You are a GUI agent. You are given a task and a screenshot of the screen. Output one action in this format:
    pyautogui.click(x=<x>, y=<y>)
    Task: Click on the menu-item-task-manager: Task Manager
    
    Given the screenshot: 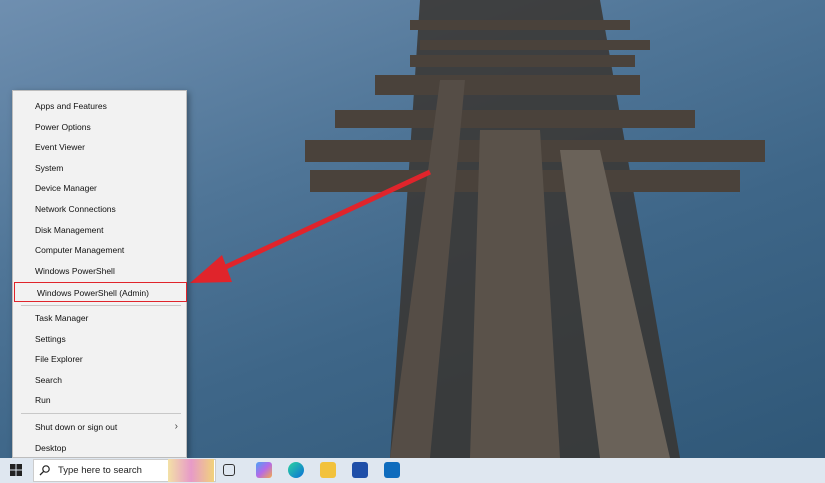 What is the action you would take?
    pyautogui.click(x=99, y=318)
    